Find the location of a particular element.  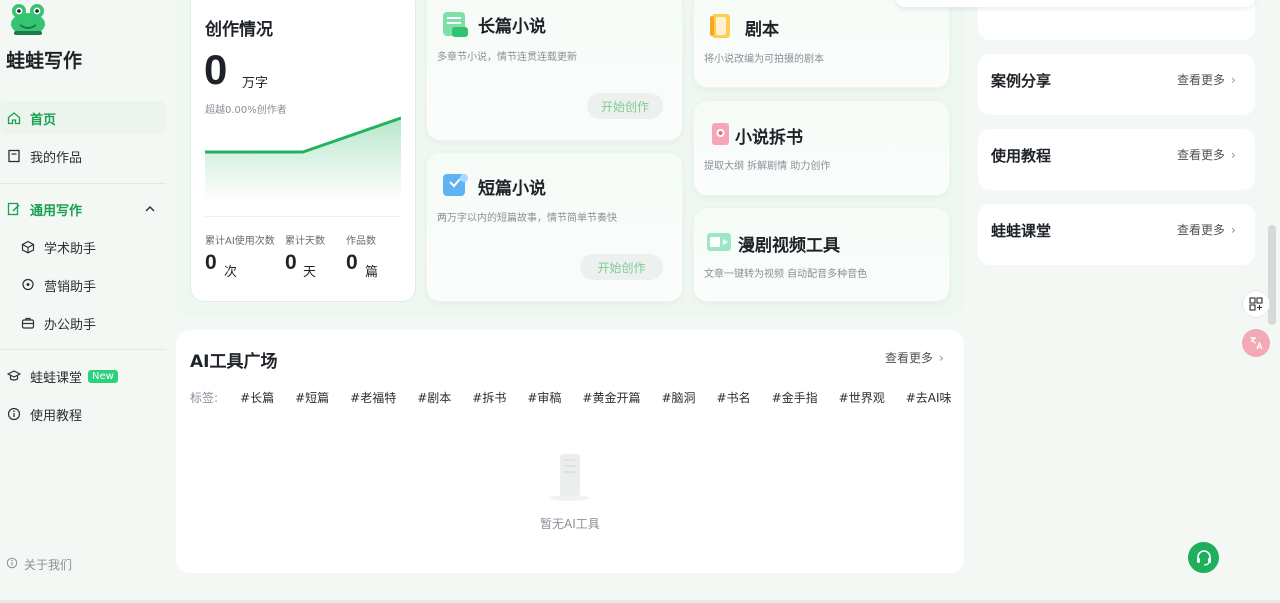

ai-usage-value: 0 is located at coordinates (211, 262).